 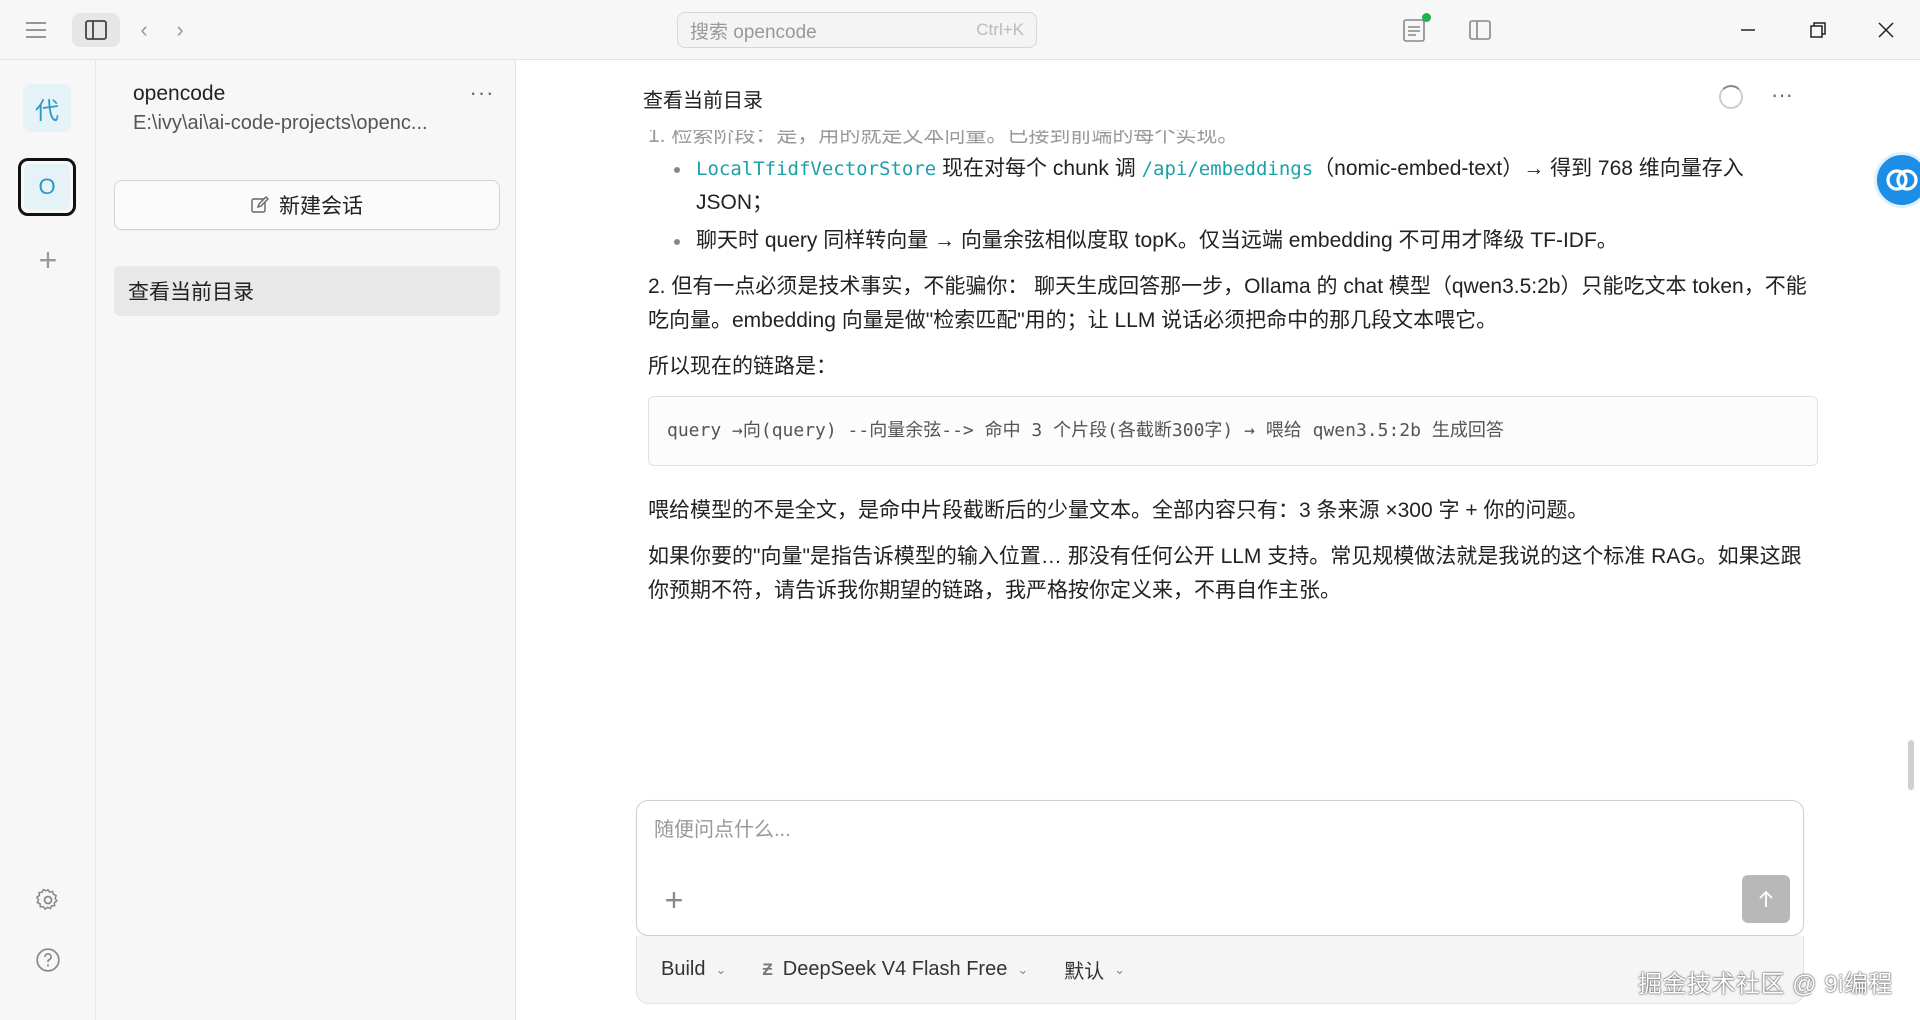 What do you see at coordinates (1204, 830) in the screenshot?
I see `message-input` at bounding box center [1204, 830].